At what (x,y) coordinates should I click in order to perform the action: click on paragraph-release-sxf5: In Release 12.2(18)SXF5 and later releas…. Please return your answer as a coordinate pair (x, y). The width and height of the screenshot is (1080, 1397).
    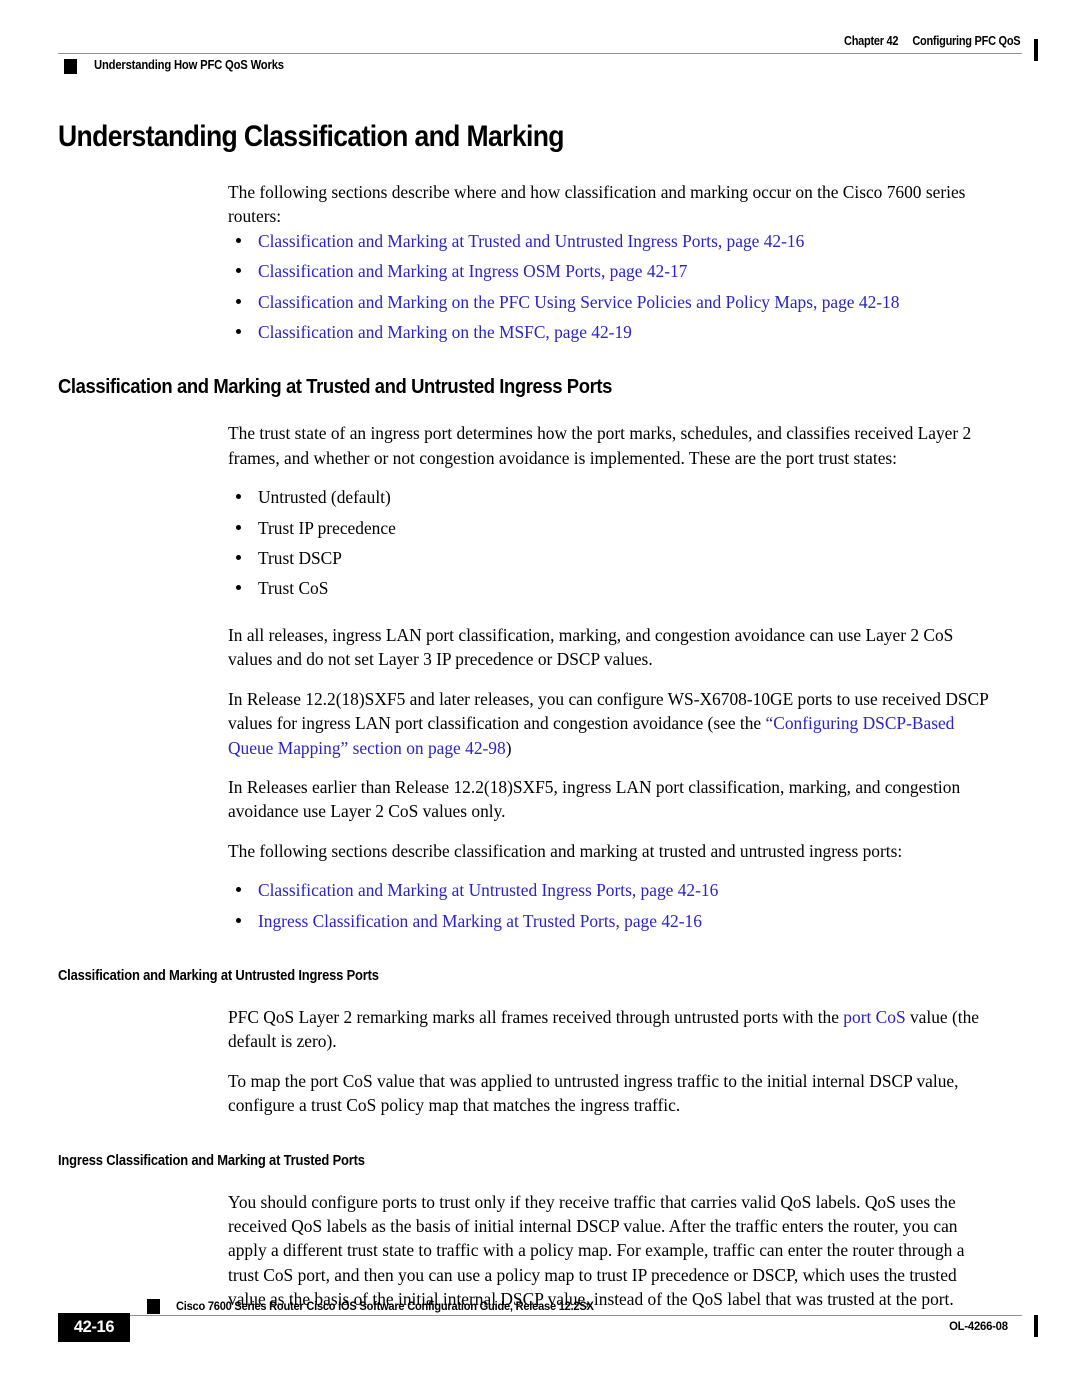
    Looking at the image, I should click on (612, 723).